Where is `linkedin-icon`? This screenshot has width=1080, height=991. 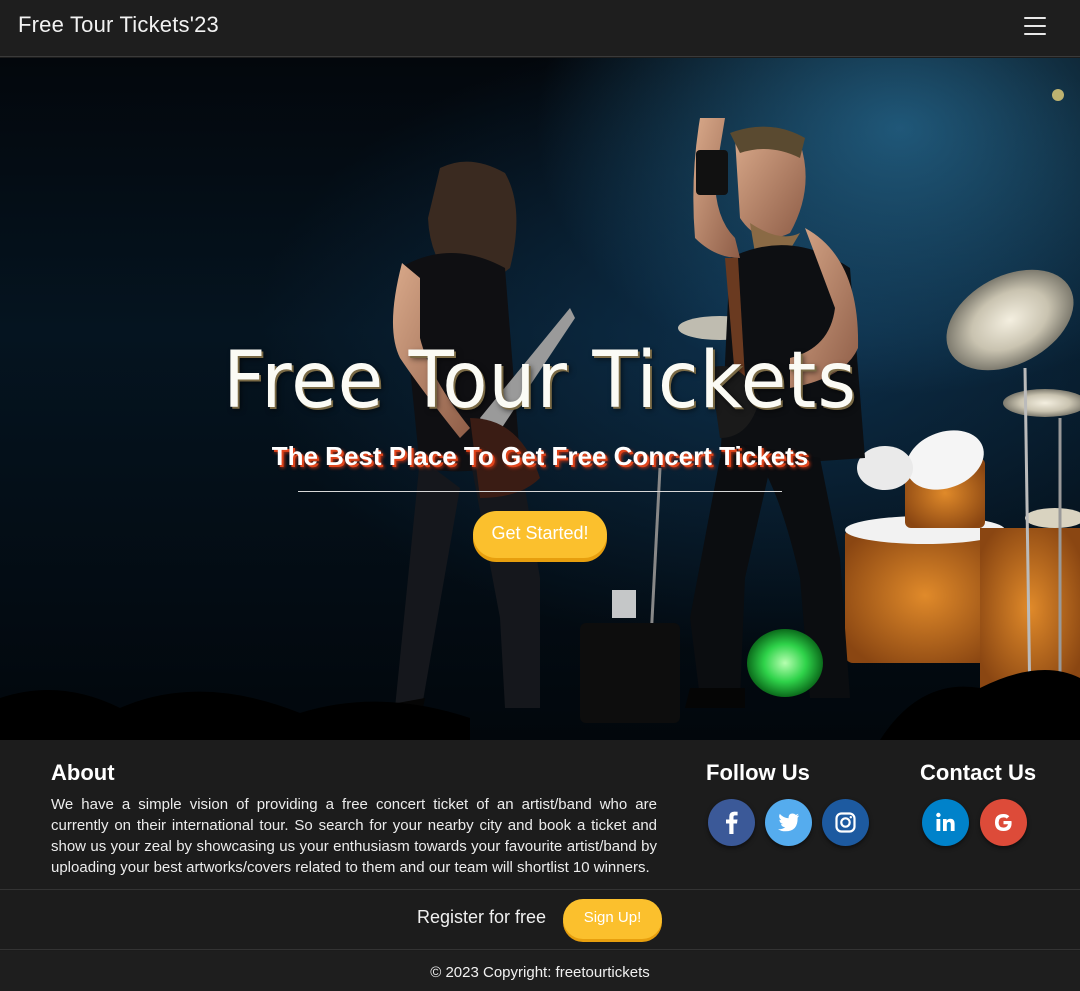 linkedin-icon is located at coordinates (945, 822).